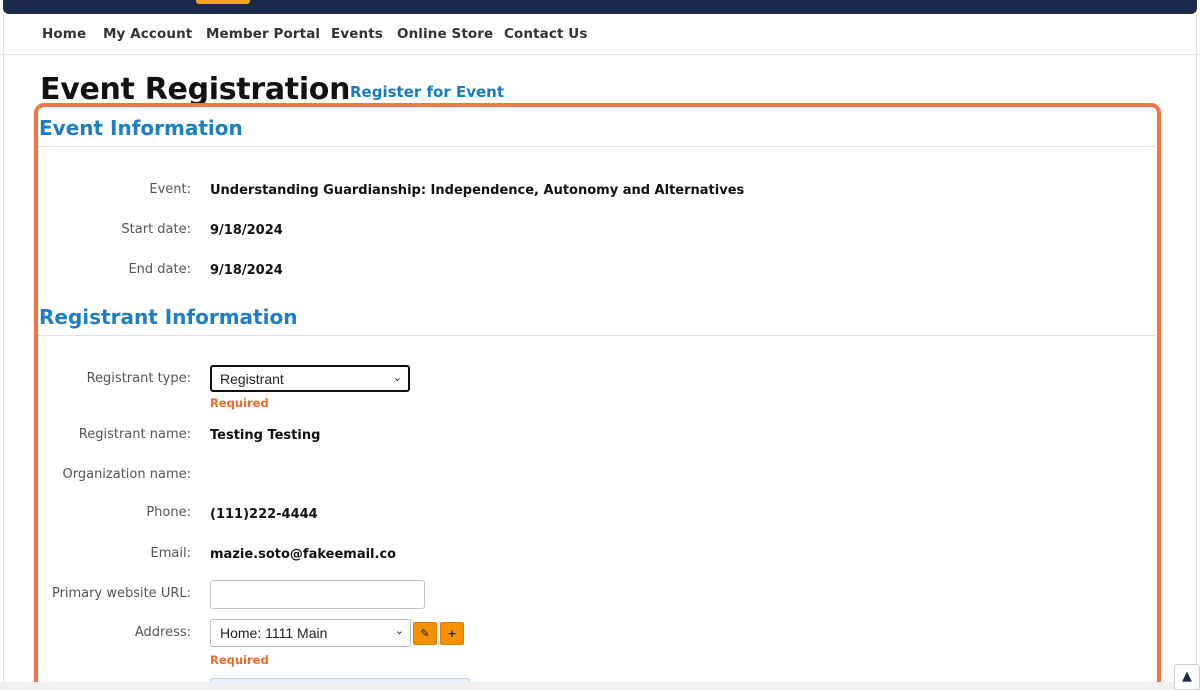  I want to click on address-required: Required, so click(239, 660).